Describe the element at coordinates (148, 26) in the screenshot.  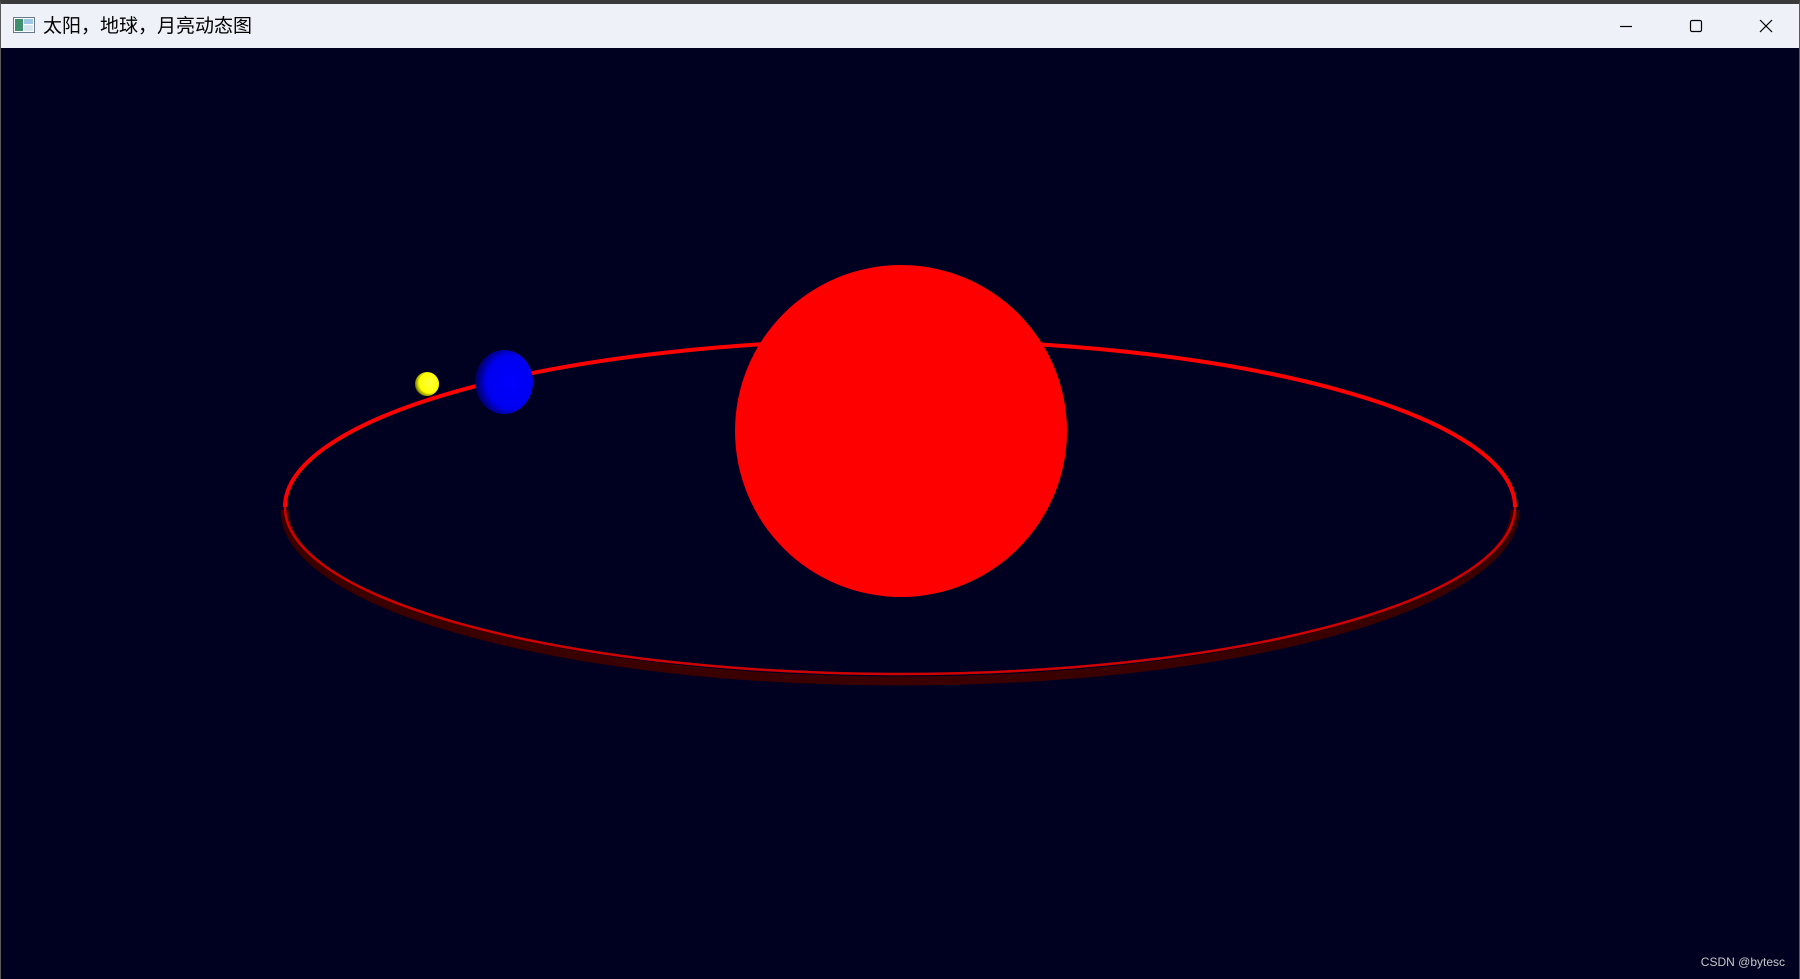
I see `window-title: 太阳，地球，月亮动态图` at that location.